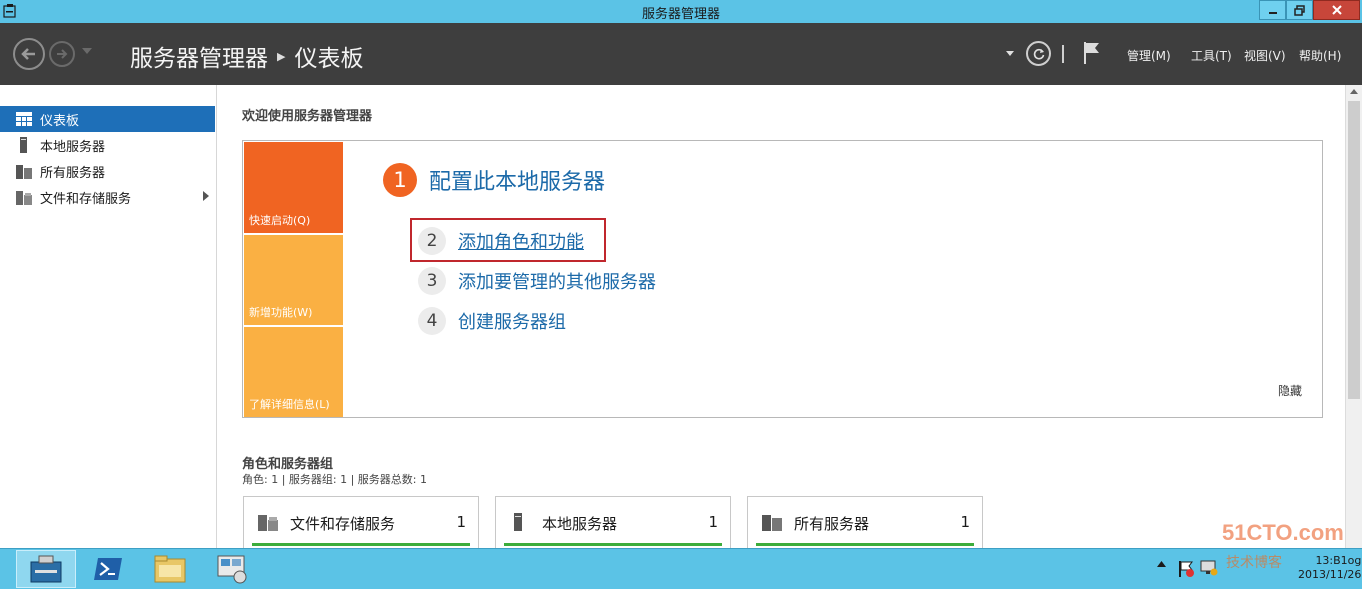  Describe the element at coordinates (400, 180) in the screenshot. I see `step-number-badge: 1` at that location.